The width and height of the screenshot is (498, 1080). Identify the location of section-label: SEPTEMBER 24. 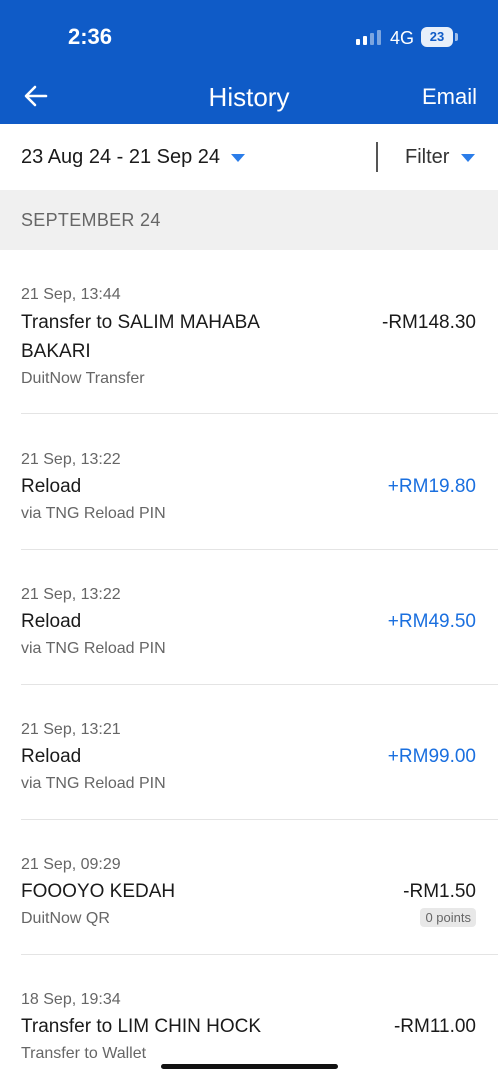
(91, 220).